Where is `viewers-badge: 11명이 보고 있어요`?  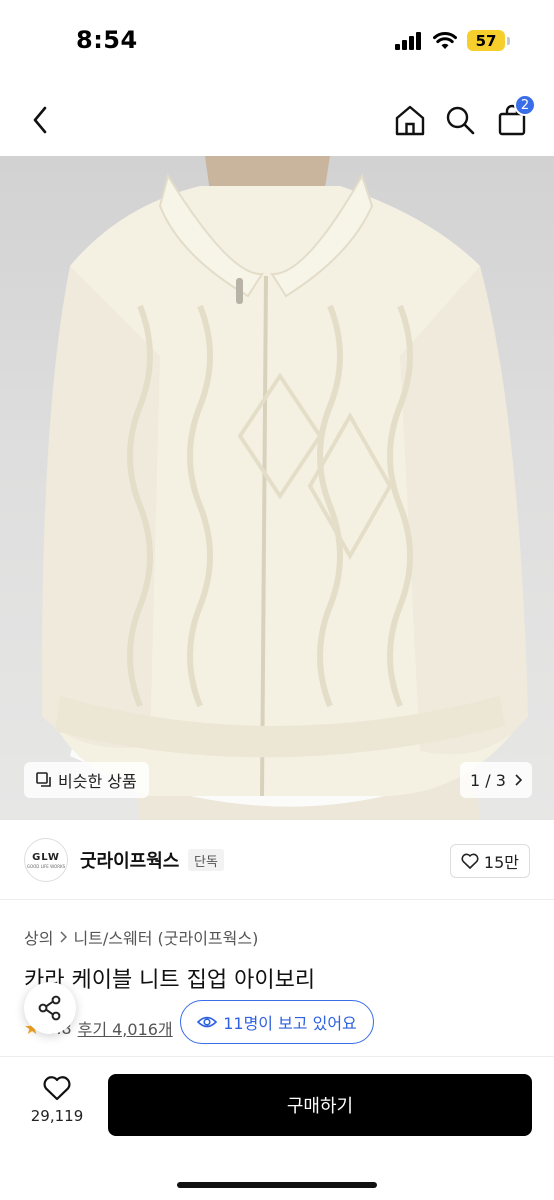
viewers-badge: 11명이 보고 있어요 is located at coordinates (277, 1022).